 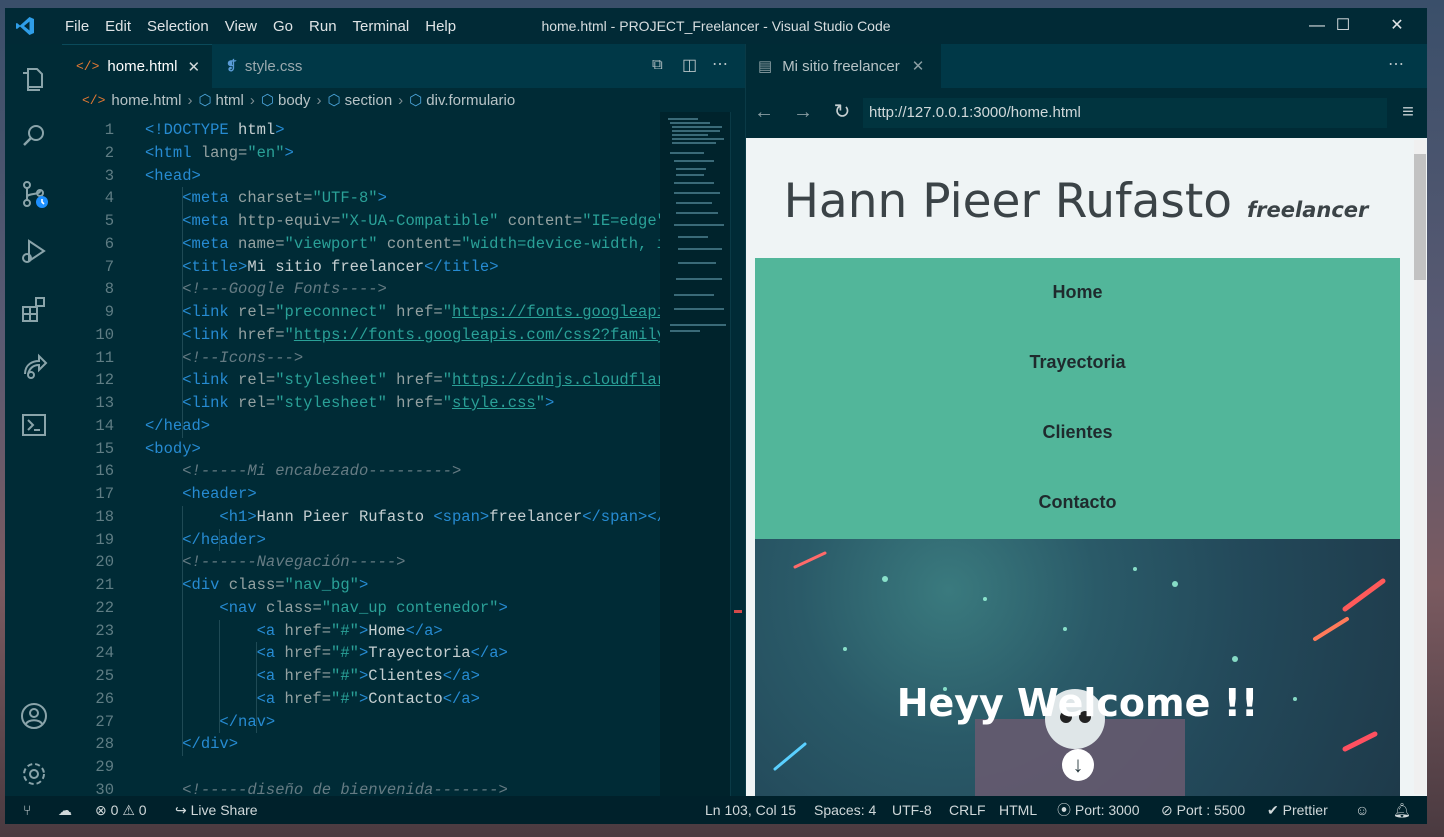 I want to click on arrow-down-circle-icon: ↓, so click(x=1078, y=765).